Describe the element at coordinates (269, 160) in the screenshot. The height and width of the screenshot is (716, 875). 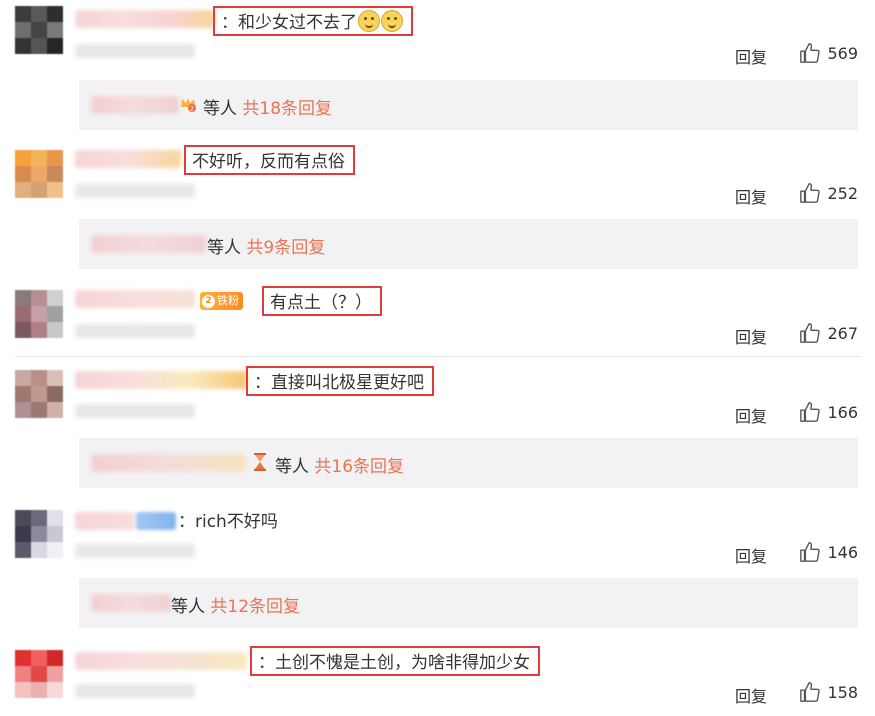
I see `comment-text: 不好听，反而有点俗` at that location.